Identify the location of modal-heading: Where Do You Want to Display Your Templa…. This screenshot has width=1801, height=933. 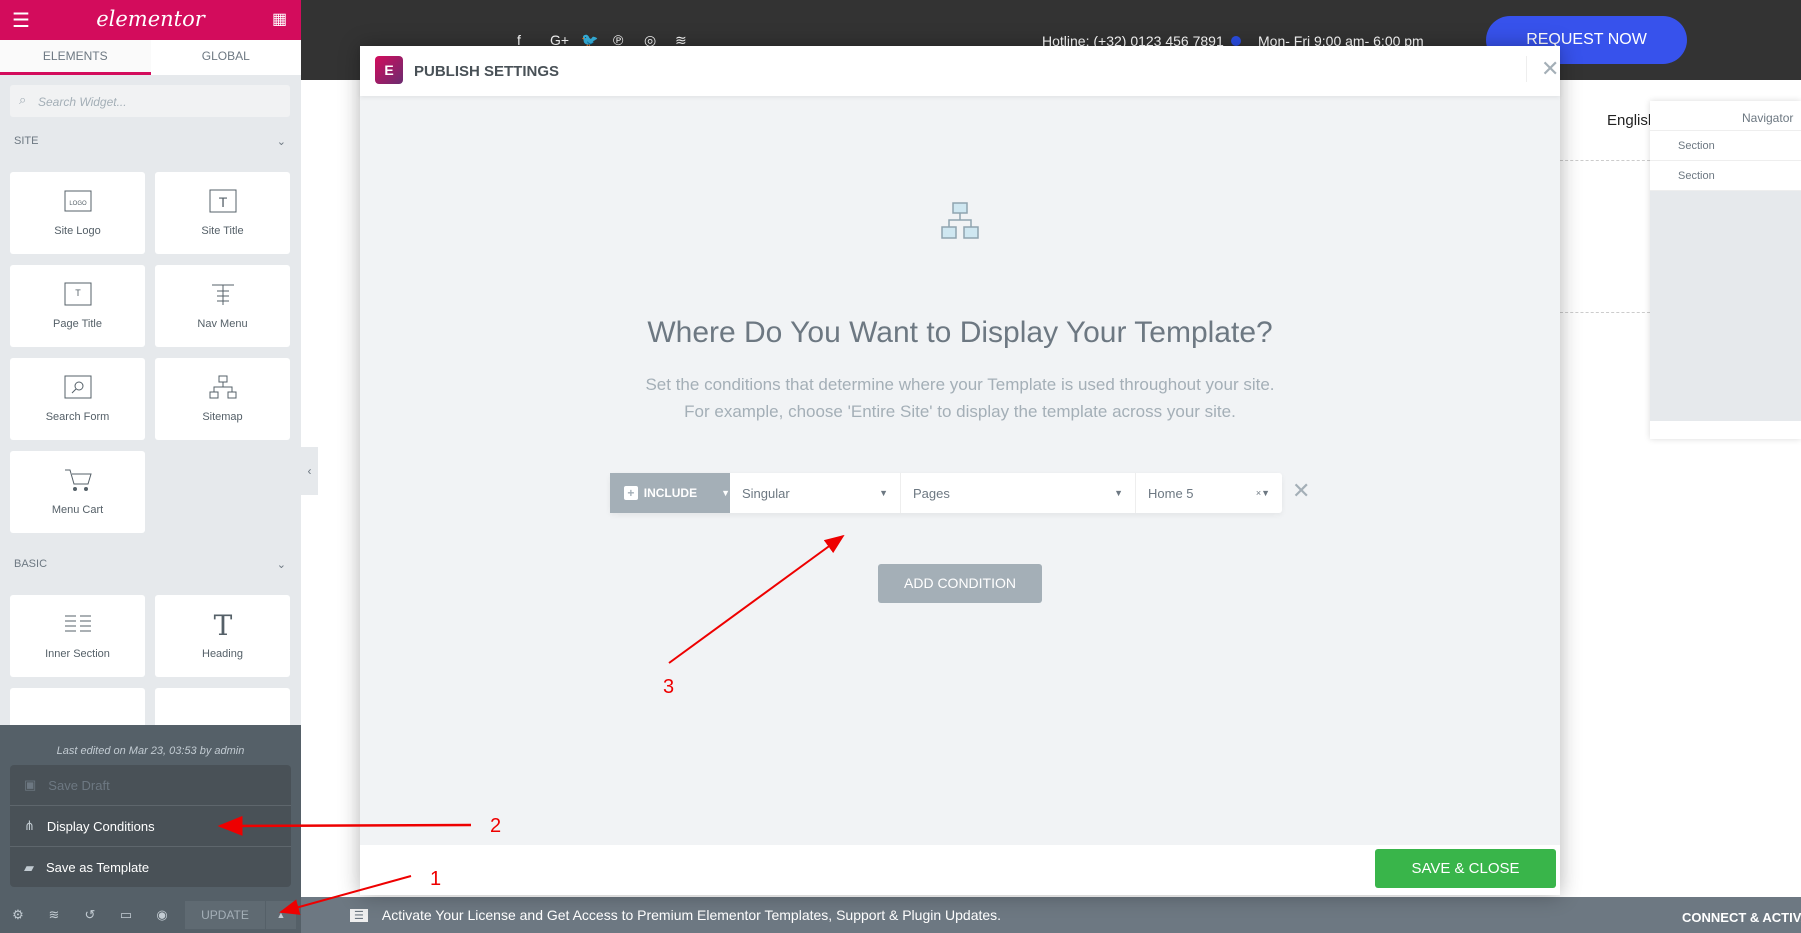
(960, 332).